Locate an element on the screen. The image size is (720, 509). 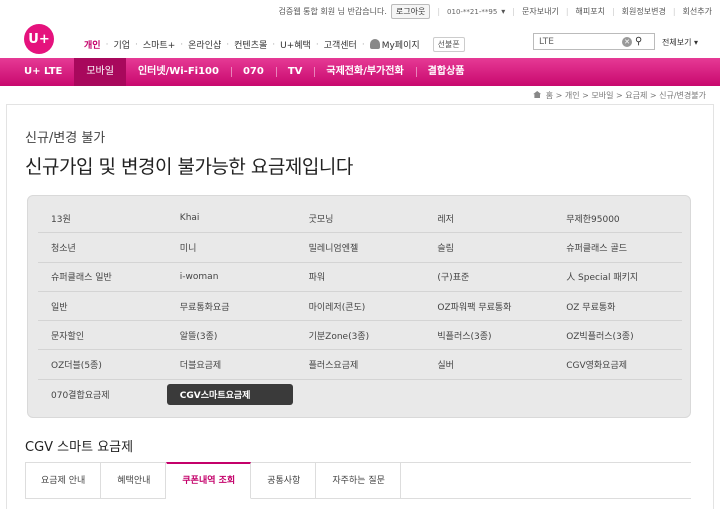
plan-link: 더블요금제 is located at coordinates (231, 364).